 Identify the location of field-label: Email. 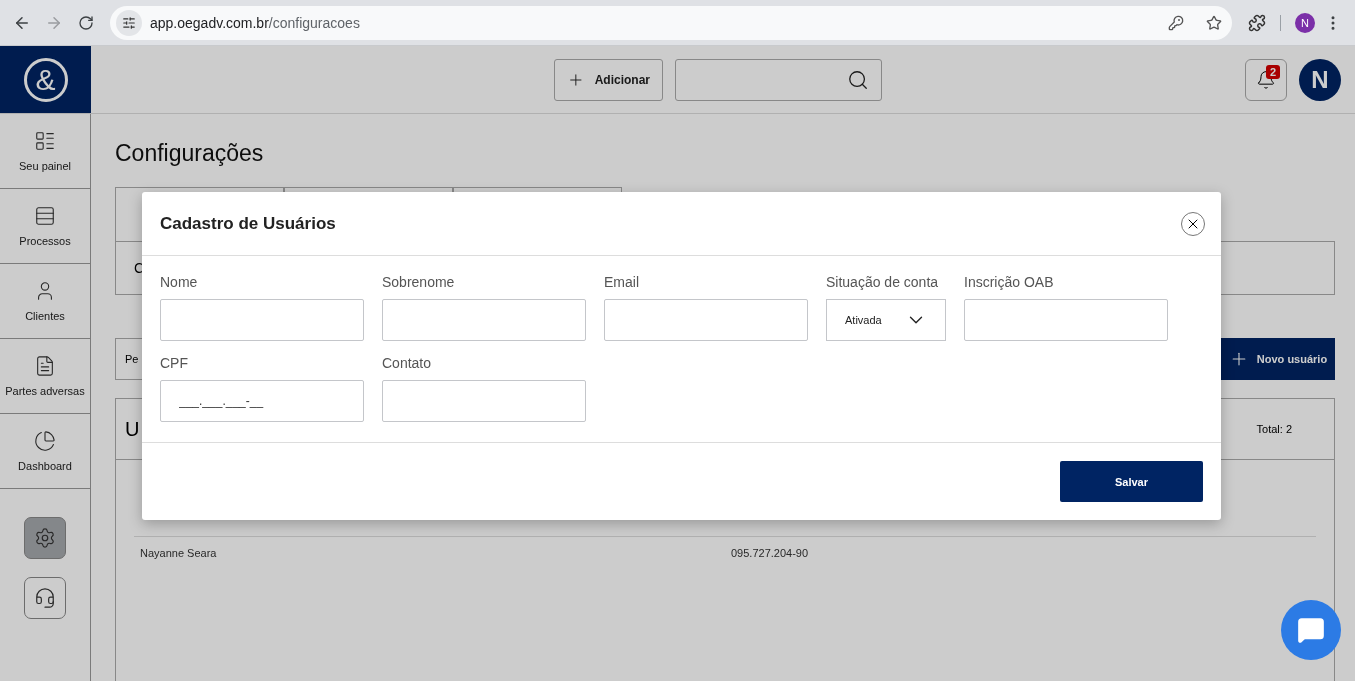
(622, 282).